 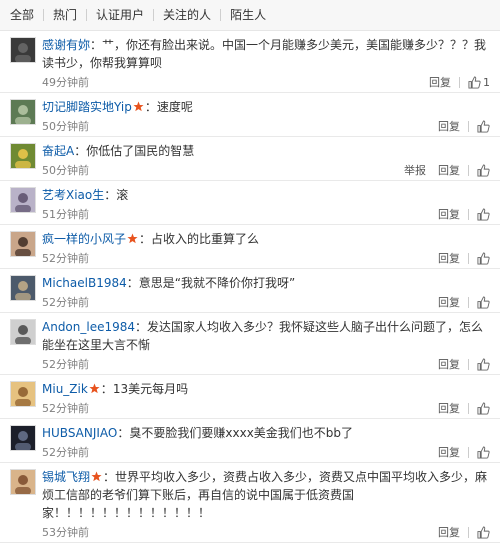 What do you see at coordinates (87, 107) in the screenshot?
I see `comment-username: 切记脚踏实地Yip` at bounding box center [87, 107].